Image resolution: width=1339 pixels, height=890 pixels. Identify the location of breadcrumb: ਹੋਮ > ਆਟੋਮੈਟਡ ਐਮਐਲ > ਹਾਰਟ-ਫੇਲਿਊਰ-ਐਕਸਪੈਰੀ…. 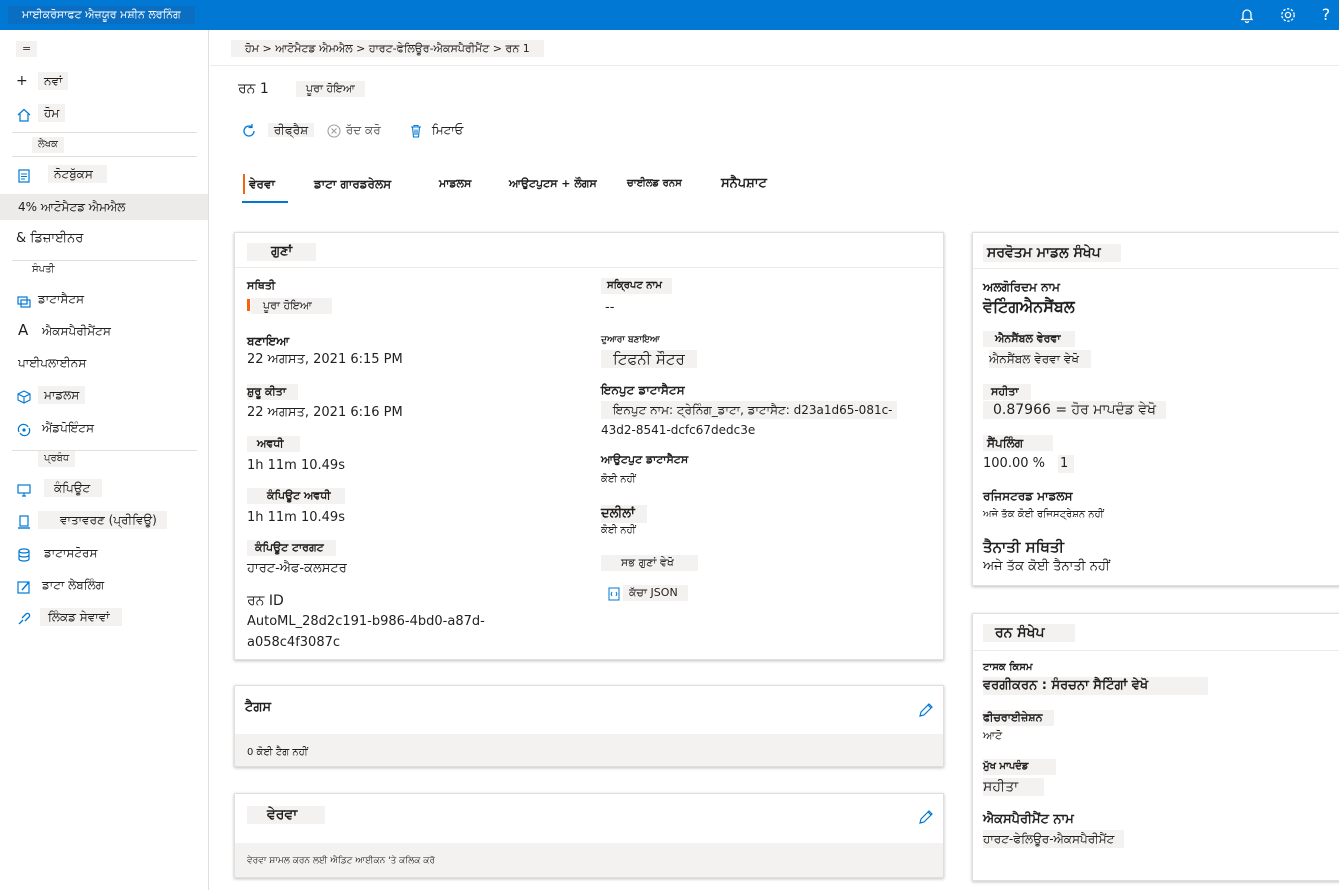
(387, 48).